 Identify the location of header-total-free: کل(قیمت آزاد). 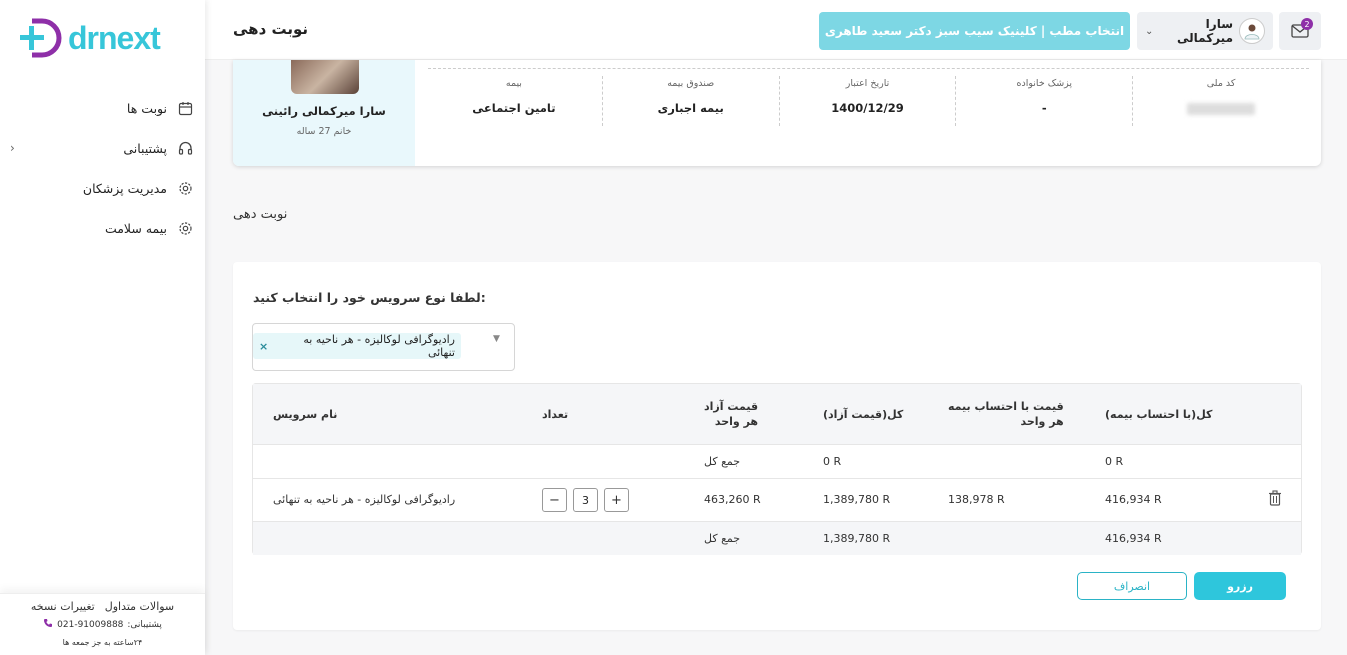
(863, 414).